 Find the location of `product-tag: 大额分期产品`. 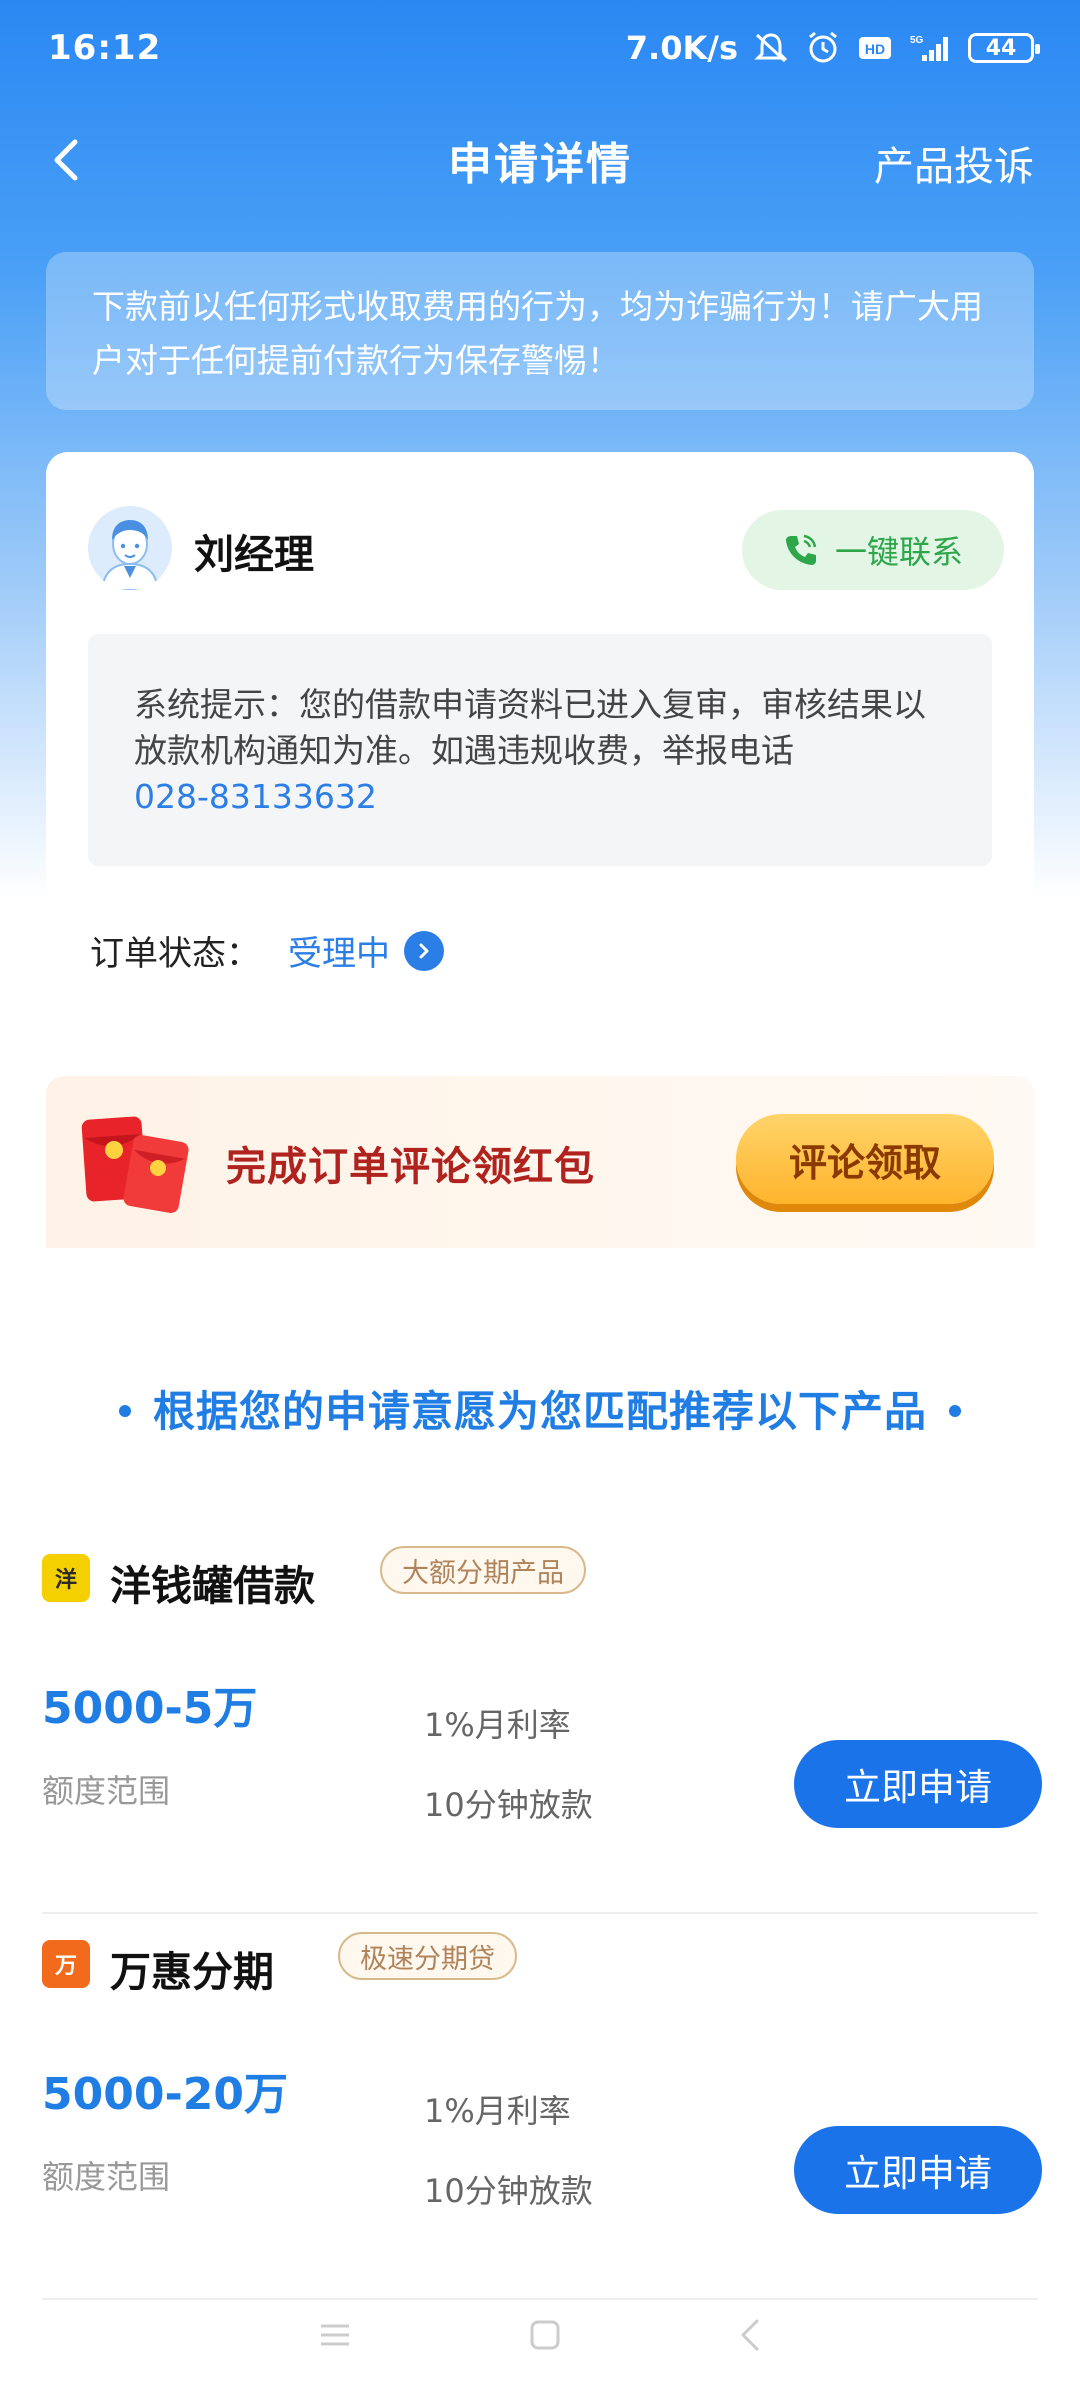

product-tag: 大额分期产品 is located at coordinates (483, 1570).